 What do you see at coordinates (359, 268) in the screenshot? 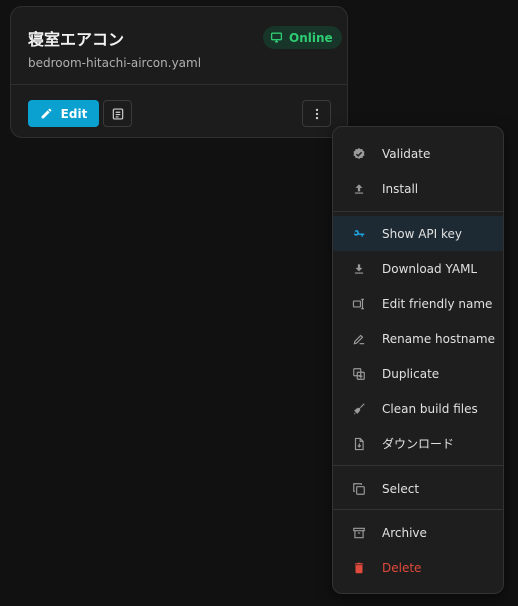
I see `download-icon` at bounding box center [359, 268].